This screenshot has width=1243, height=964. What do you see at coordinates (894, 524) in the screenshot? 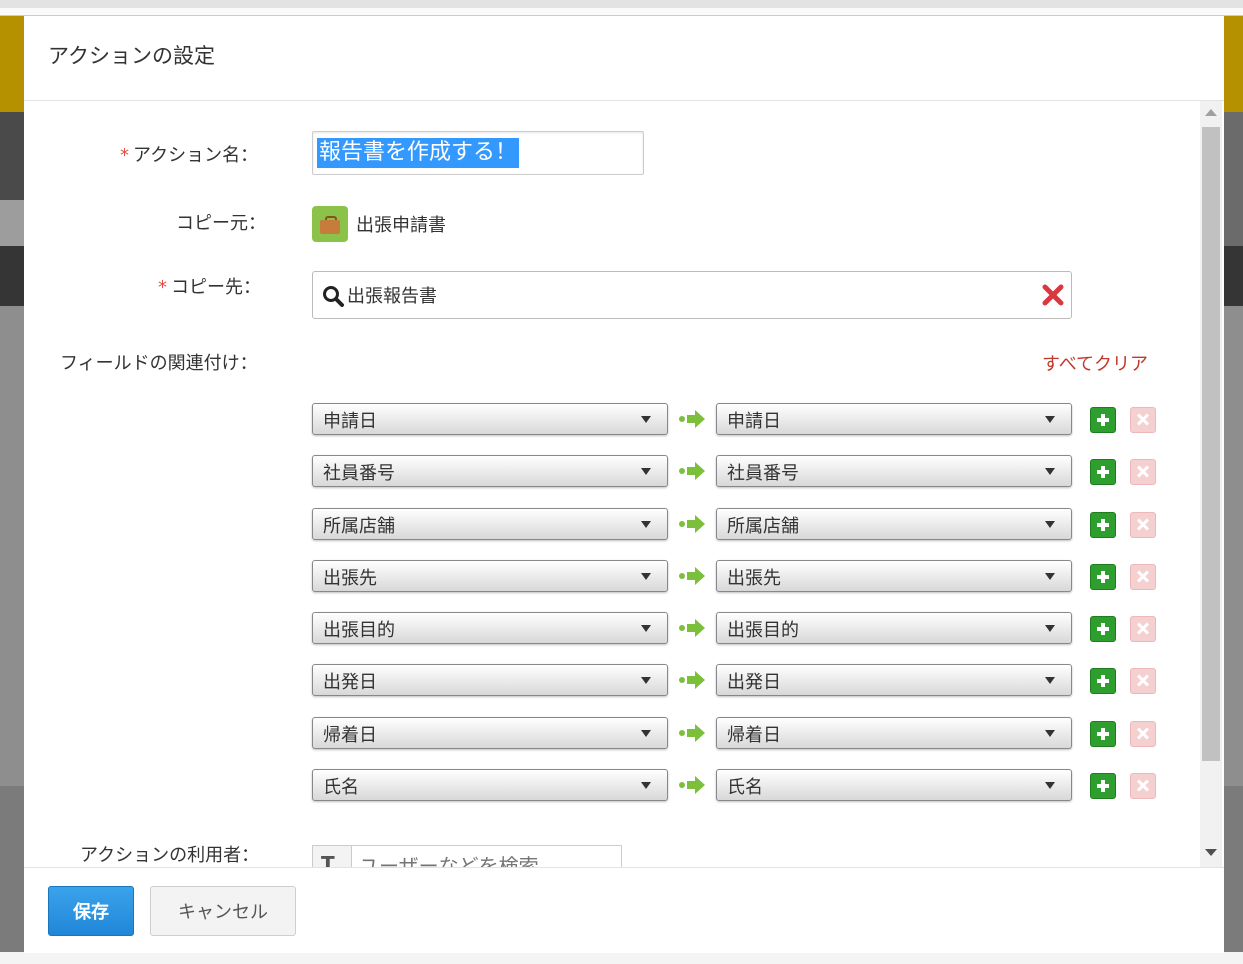
I see `dest-field-select: 所属店舗` at bounding box center [894, 524].